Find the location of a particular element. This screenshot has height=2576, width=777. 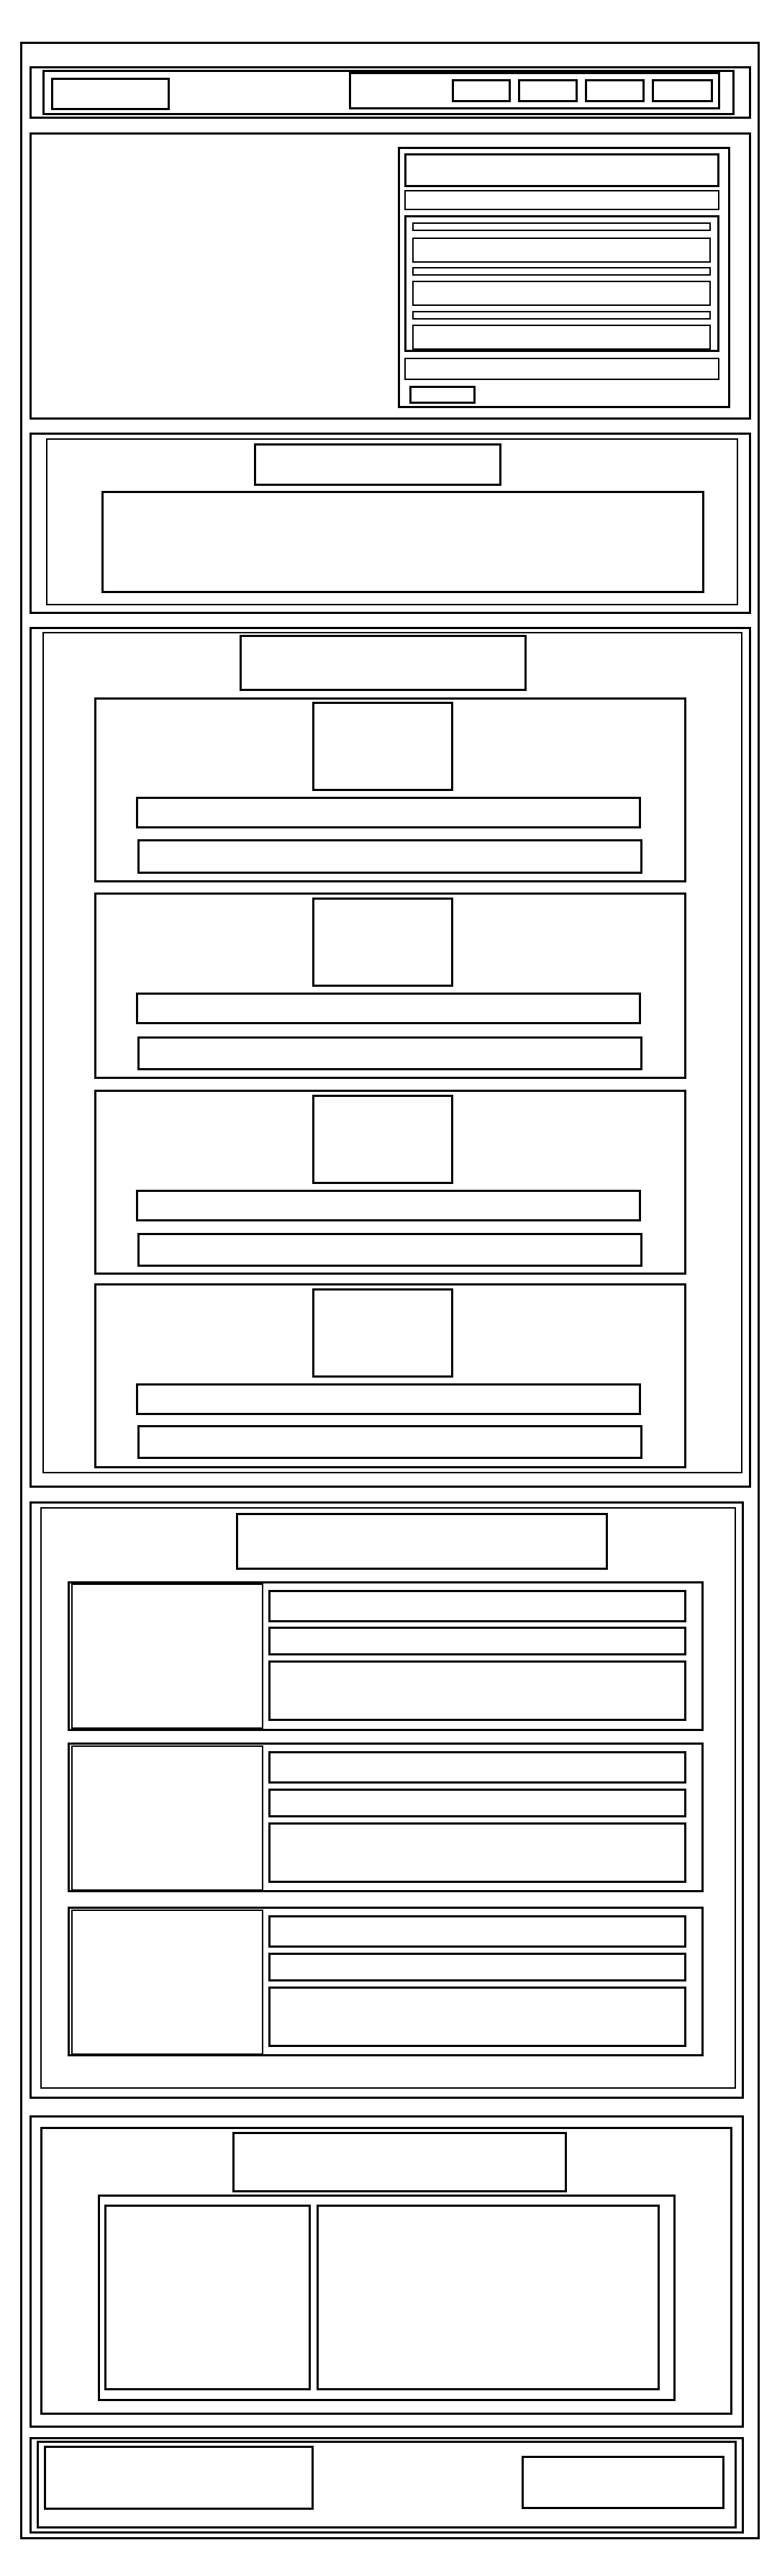

feature-heading is located at coordinates (399, 2162).